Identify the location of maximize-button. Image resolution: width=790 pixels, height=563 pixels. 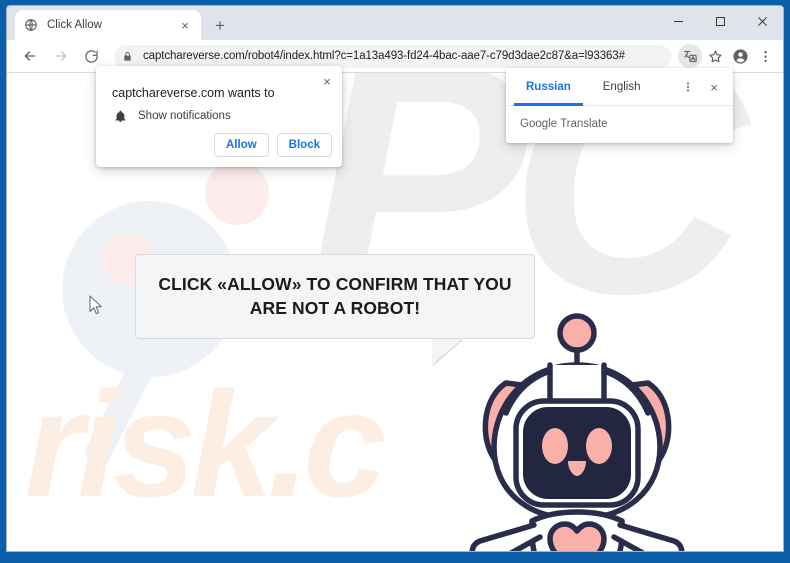
(720, 21).